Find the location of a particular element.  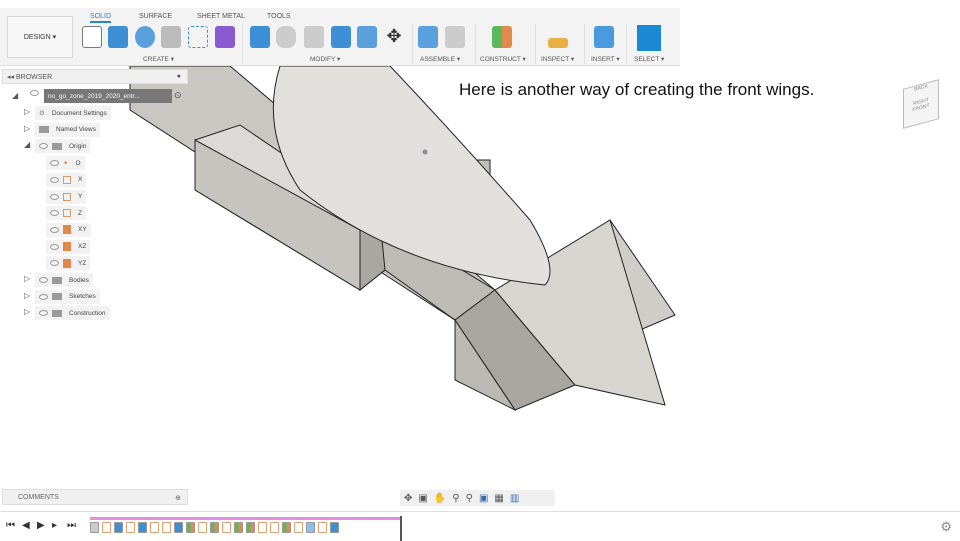

pan-icon: ✋ is located at coordinates (440, 498).